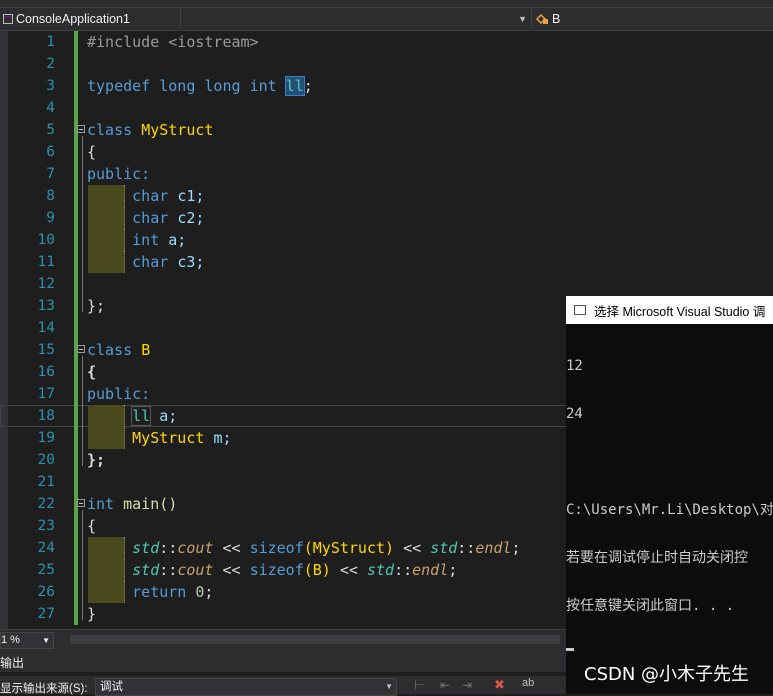  I want to click on next-message-icon: ⇥, so click(467, 685).